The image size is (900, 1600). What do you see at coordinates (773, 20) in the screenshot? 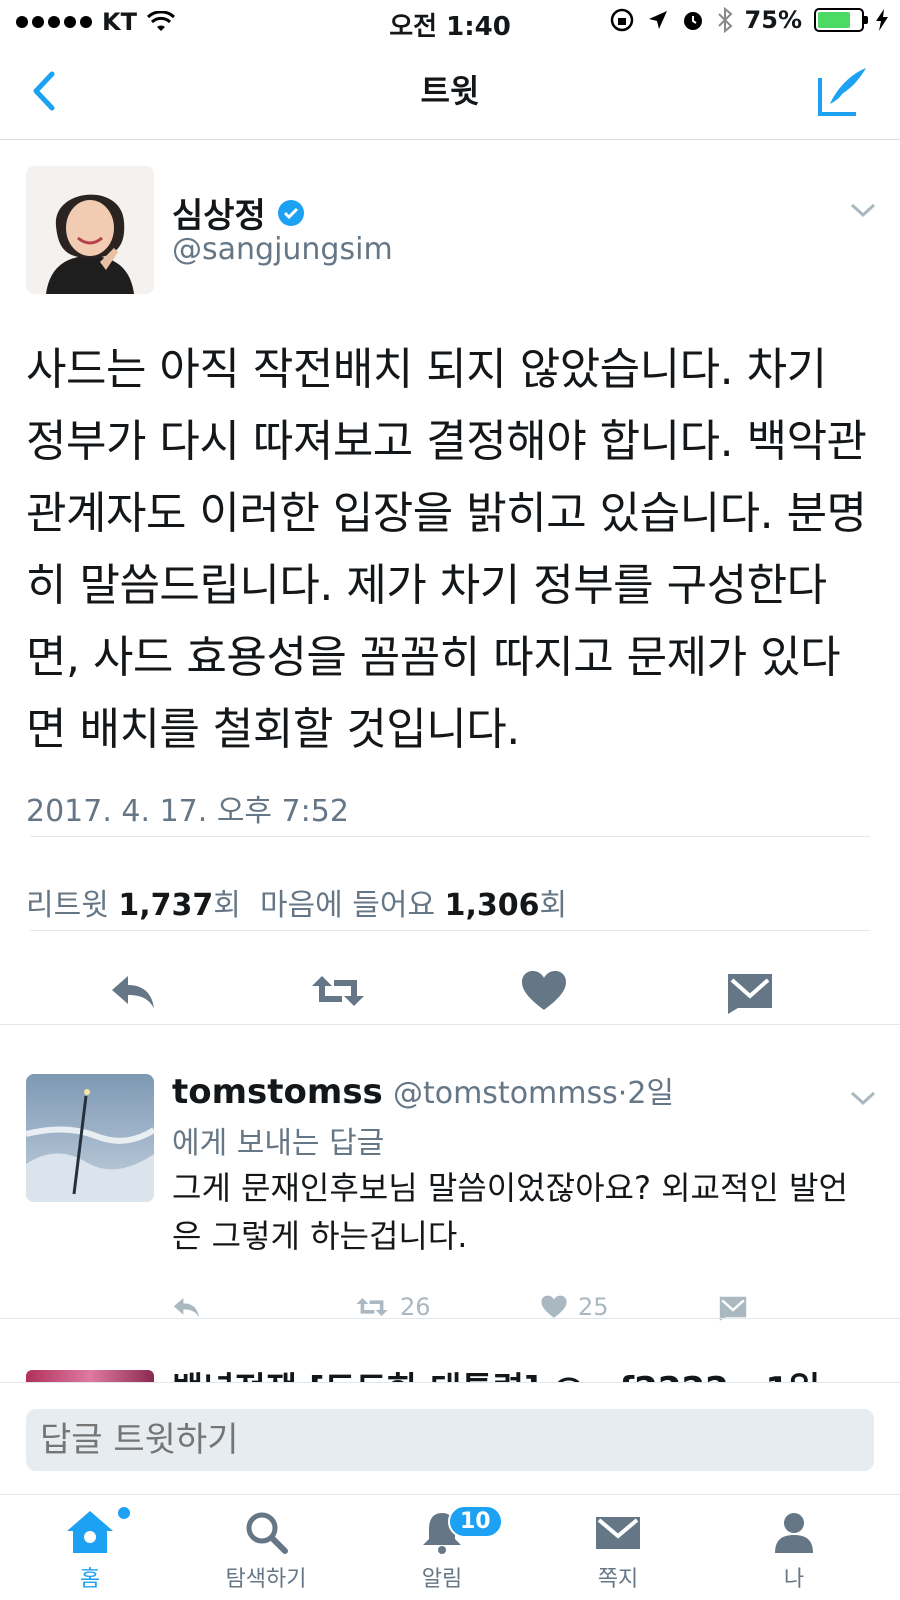
I see `battery-percent: 75%` at bounding box center [773, 20].